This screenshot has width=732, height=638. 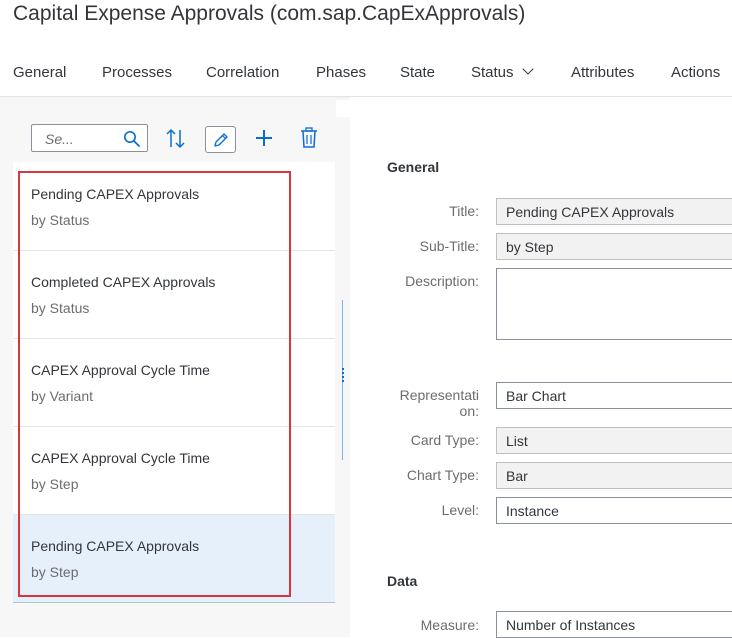 I want to click on tab-state: State, so click(x=417, y=72).